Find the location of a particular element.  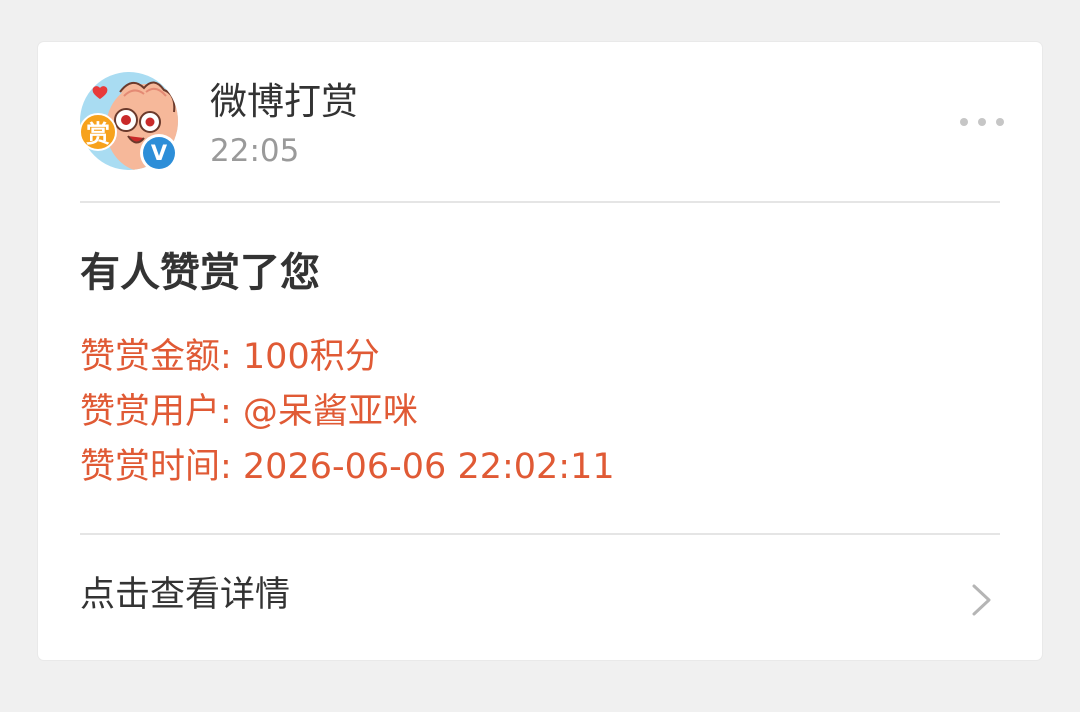

reward-user: 赞赏用户: @呆酱亚咪 is located at coordinates (249, 412).